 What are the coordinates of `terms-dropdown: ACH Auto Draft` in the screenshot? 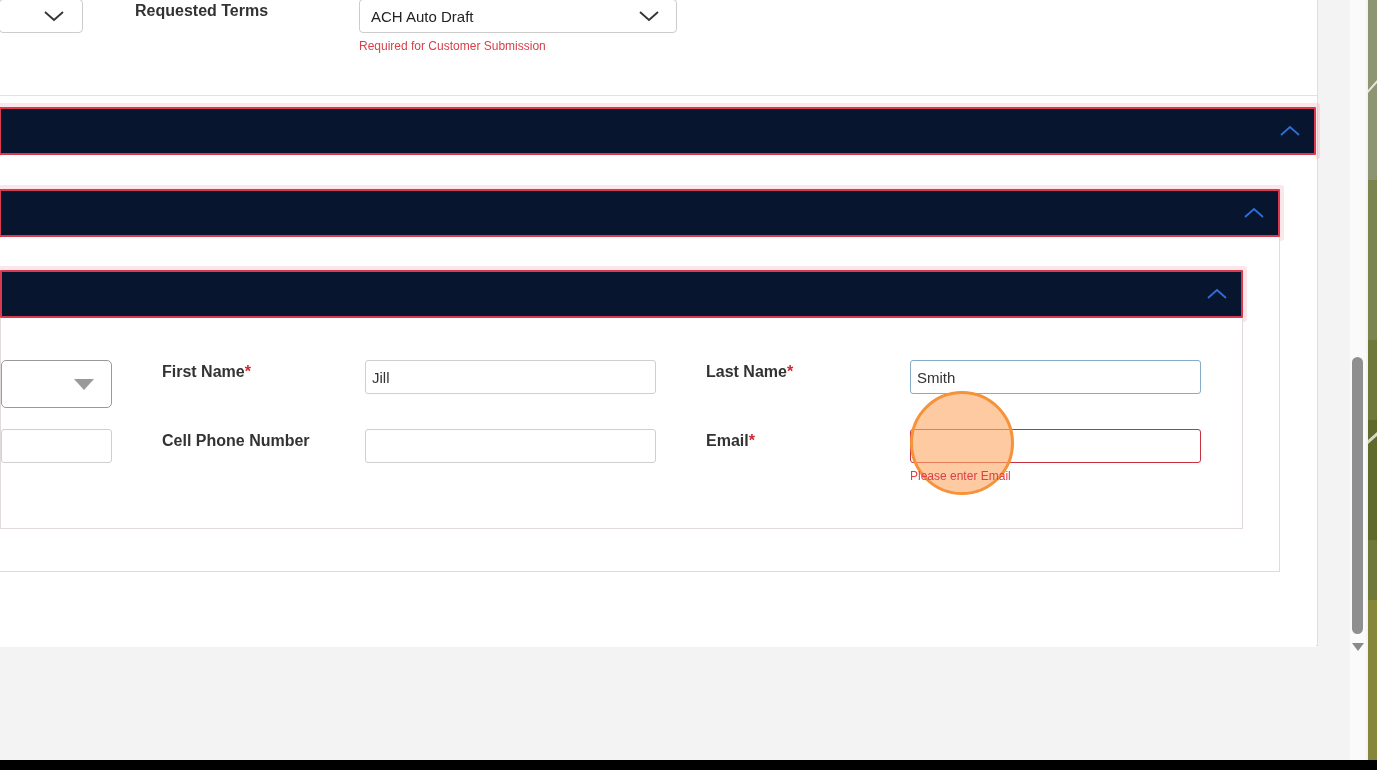 It's located at (518, 16).